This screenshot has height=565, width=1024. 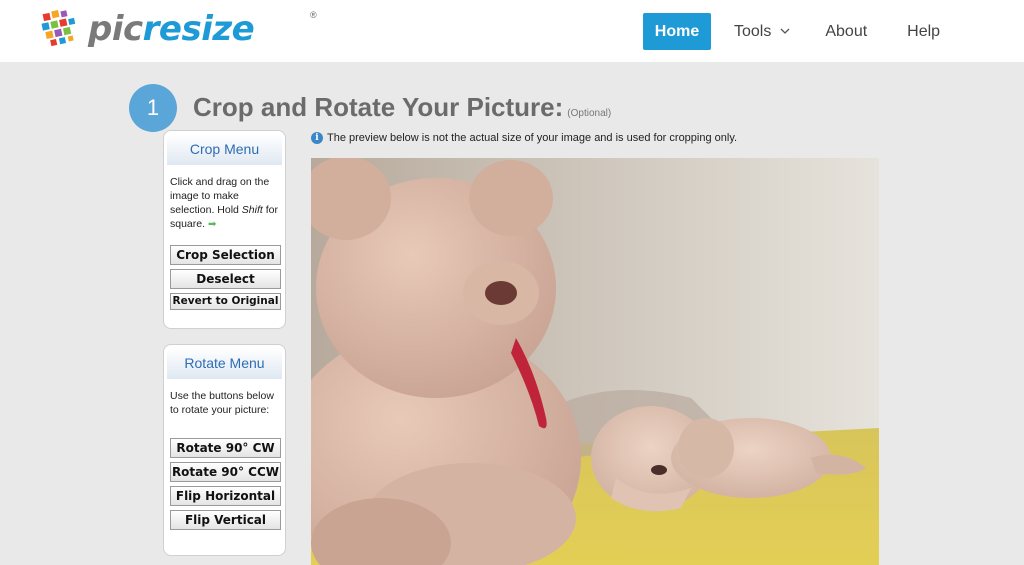 I want to click on nav-help-link: Help, so click(x=923, y=31).